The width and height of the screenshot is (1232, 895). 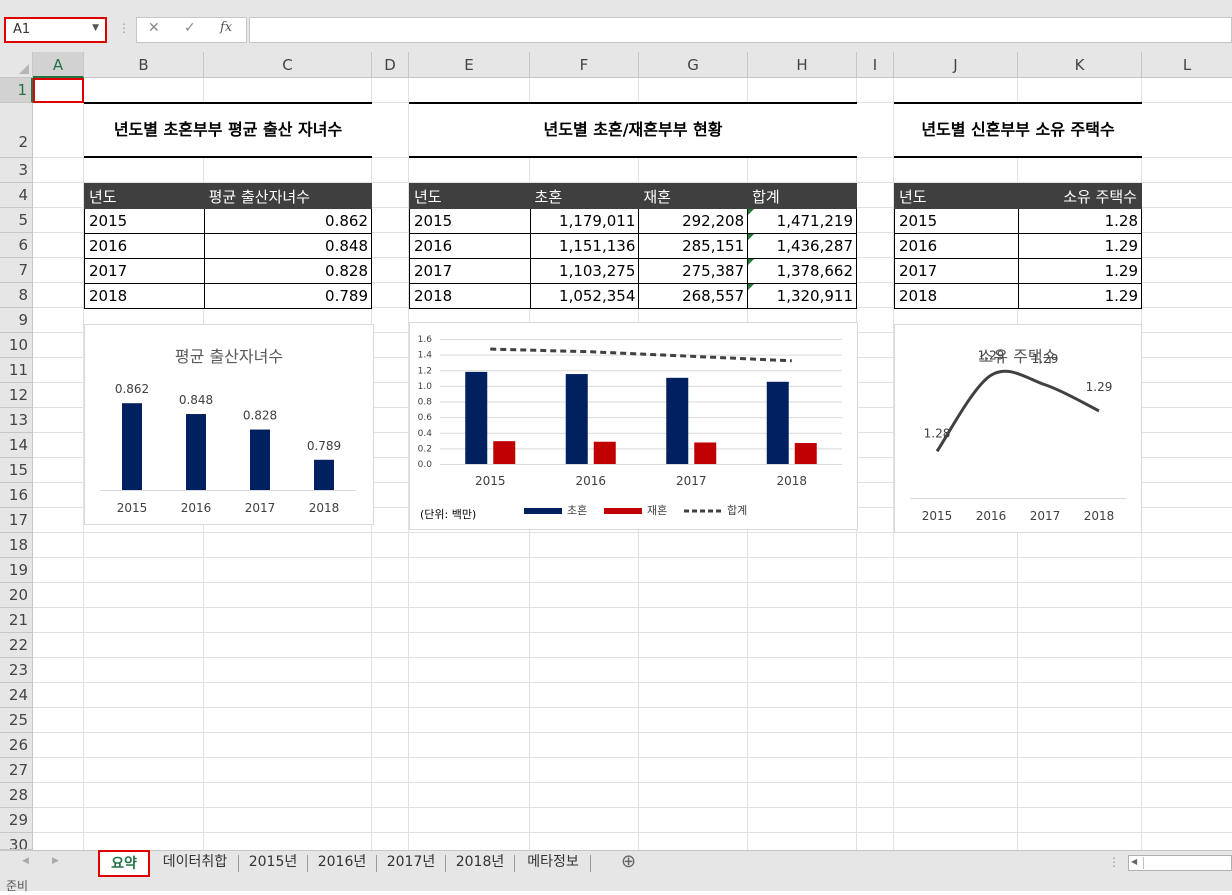 What do you see at coordinates (16, 695) in the screenshot?
I see `row-header-24: 24` at bounding box center [16, 695].